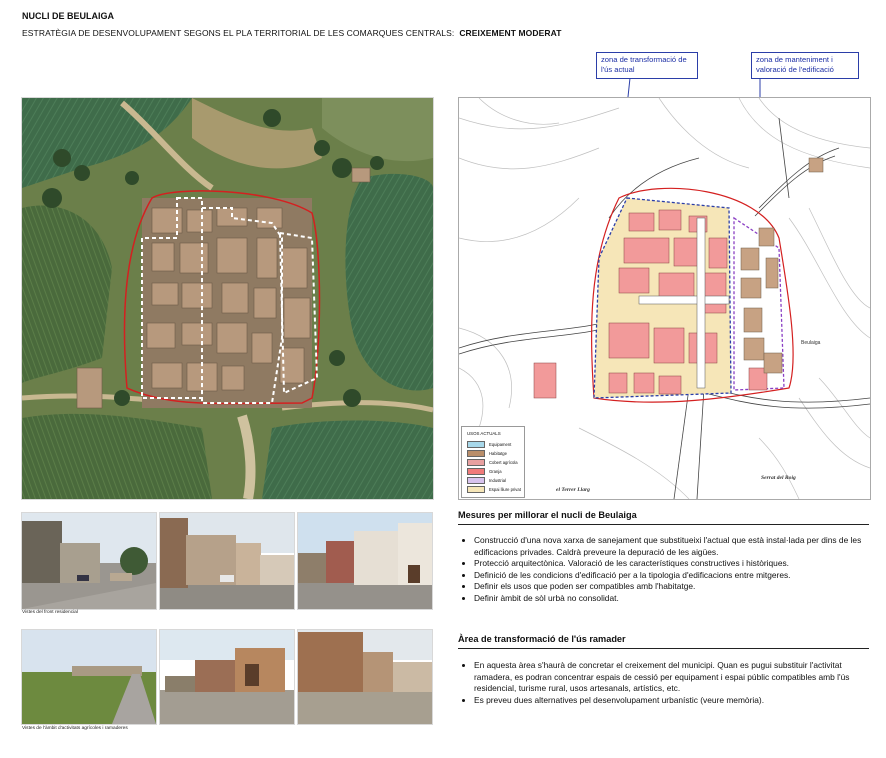 Image resolution: width=886 pixels, height=758 pixels. What do you see at coordinates (542, 639) in the screenshot?
I see `transformation-title: Àrea de transformació de l'ús ramader` at bounding box center [542, 639].